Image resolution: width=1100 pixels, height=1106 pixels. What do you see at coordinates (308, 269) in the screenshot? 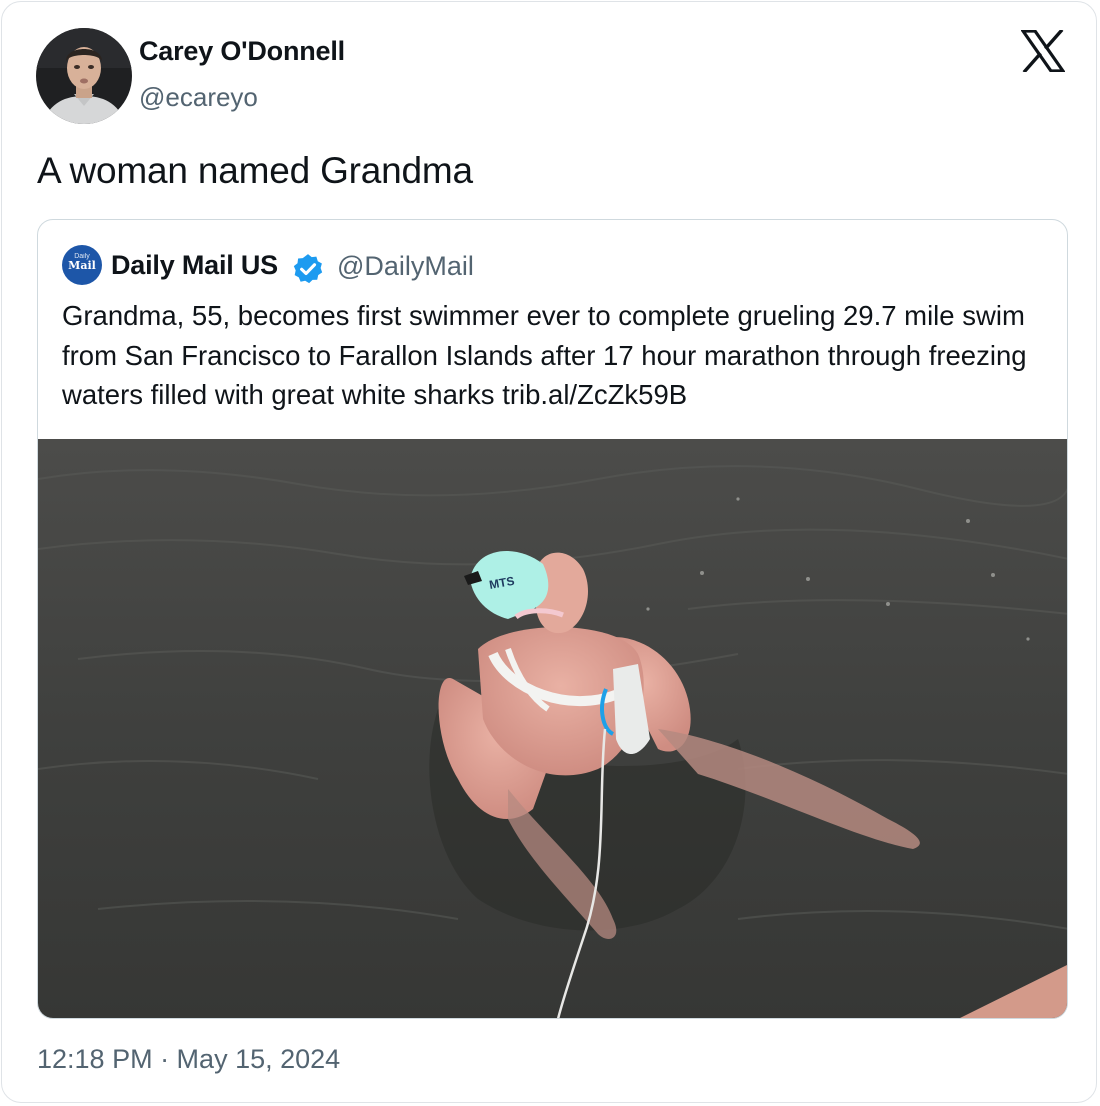
I see `verified-badge-icon` at bounding box center [308, 269].